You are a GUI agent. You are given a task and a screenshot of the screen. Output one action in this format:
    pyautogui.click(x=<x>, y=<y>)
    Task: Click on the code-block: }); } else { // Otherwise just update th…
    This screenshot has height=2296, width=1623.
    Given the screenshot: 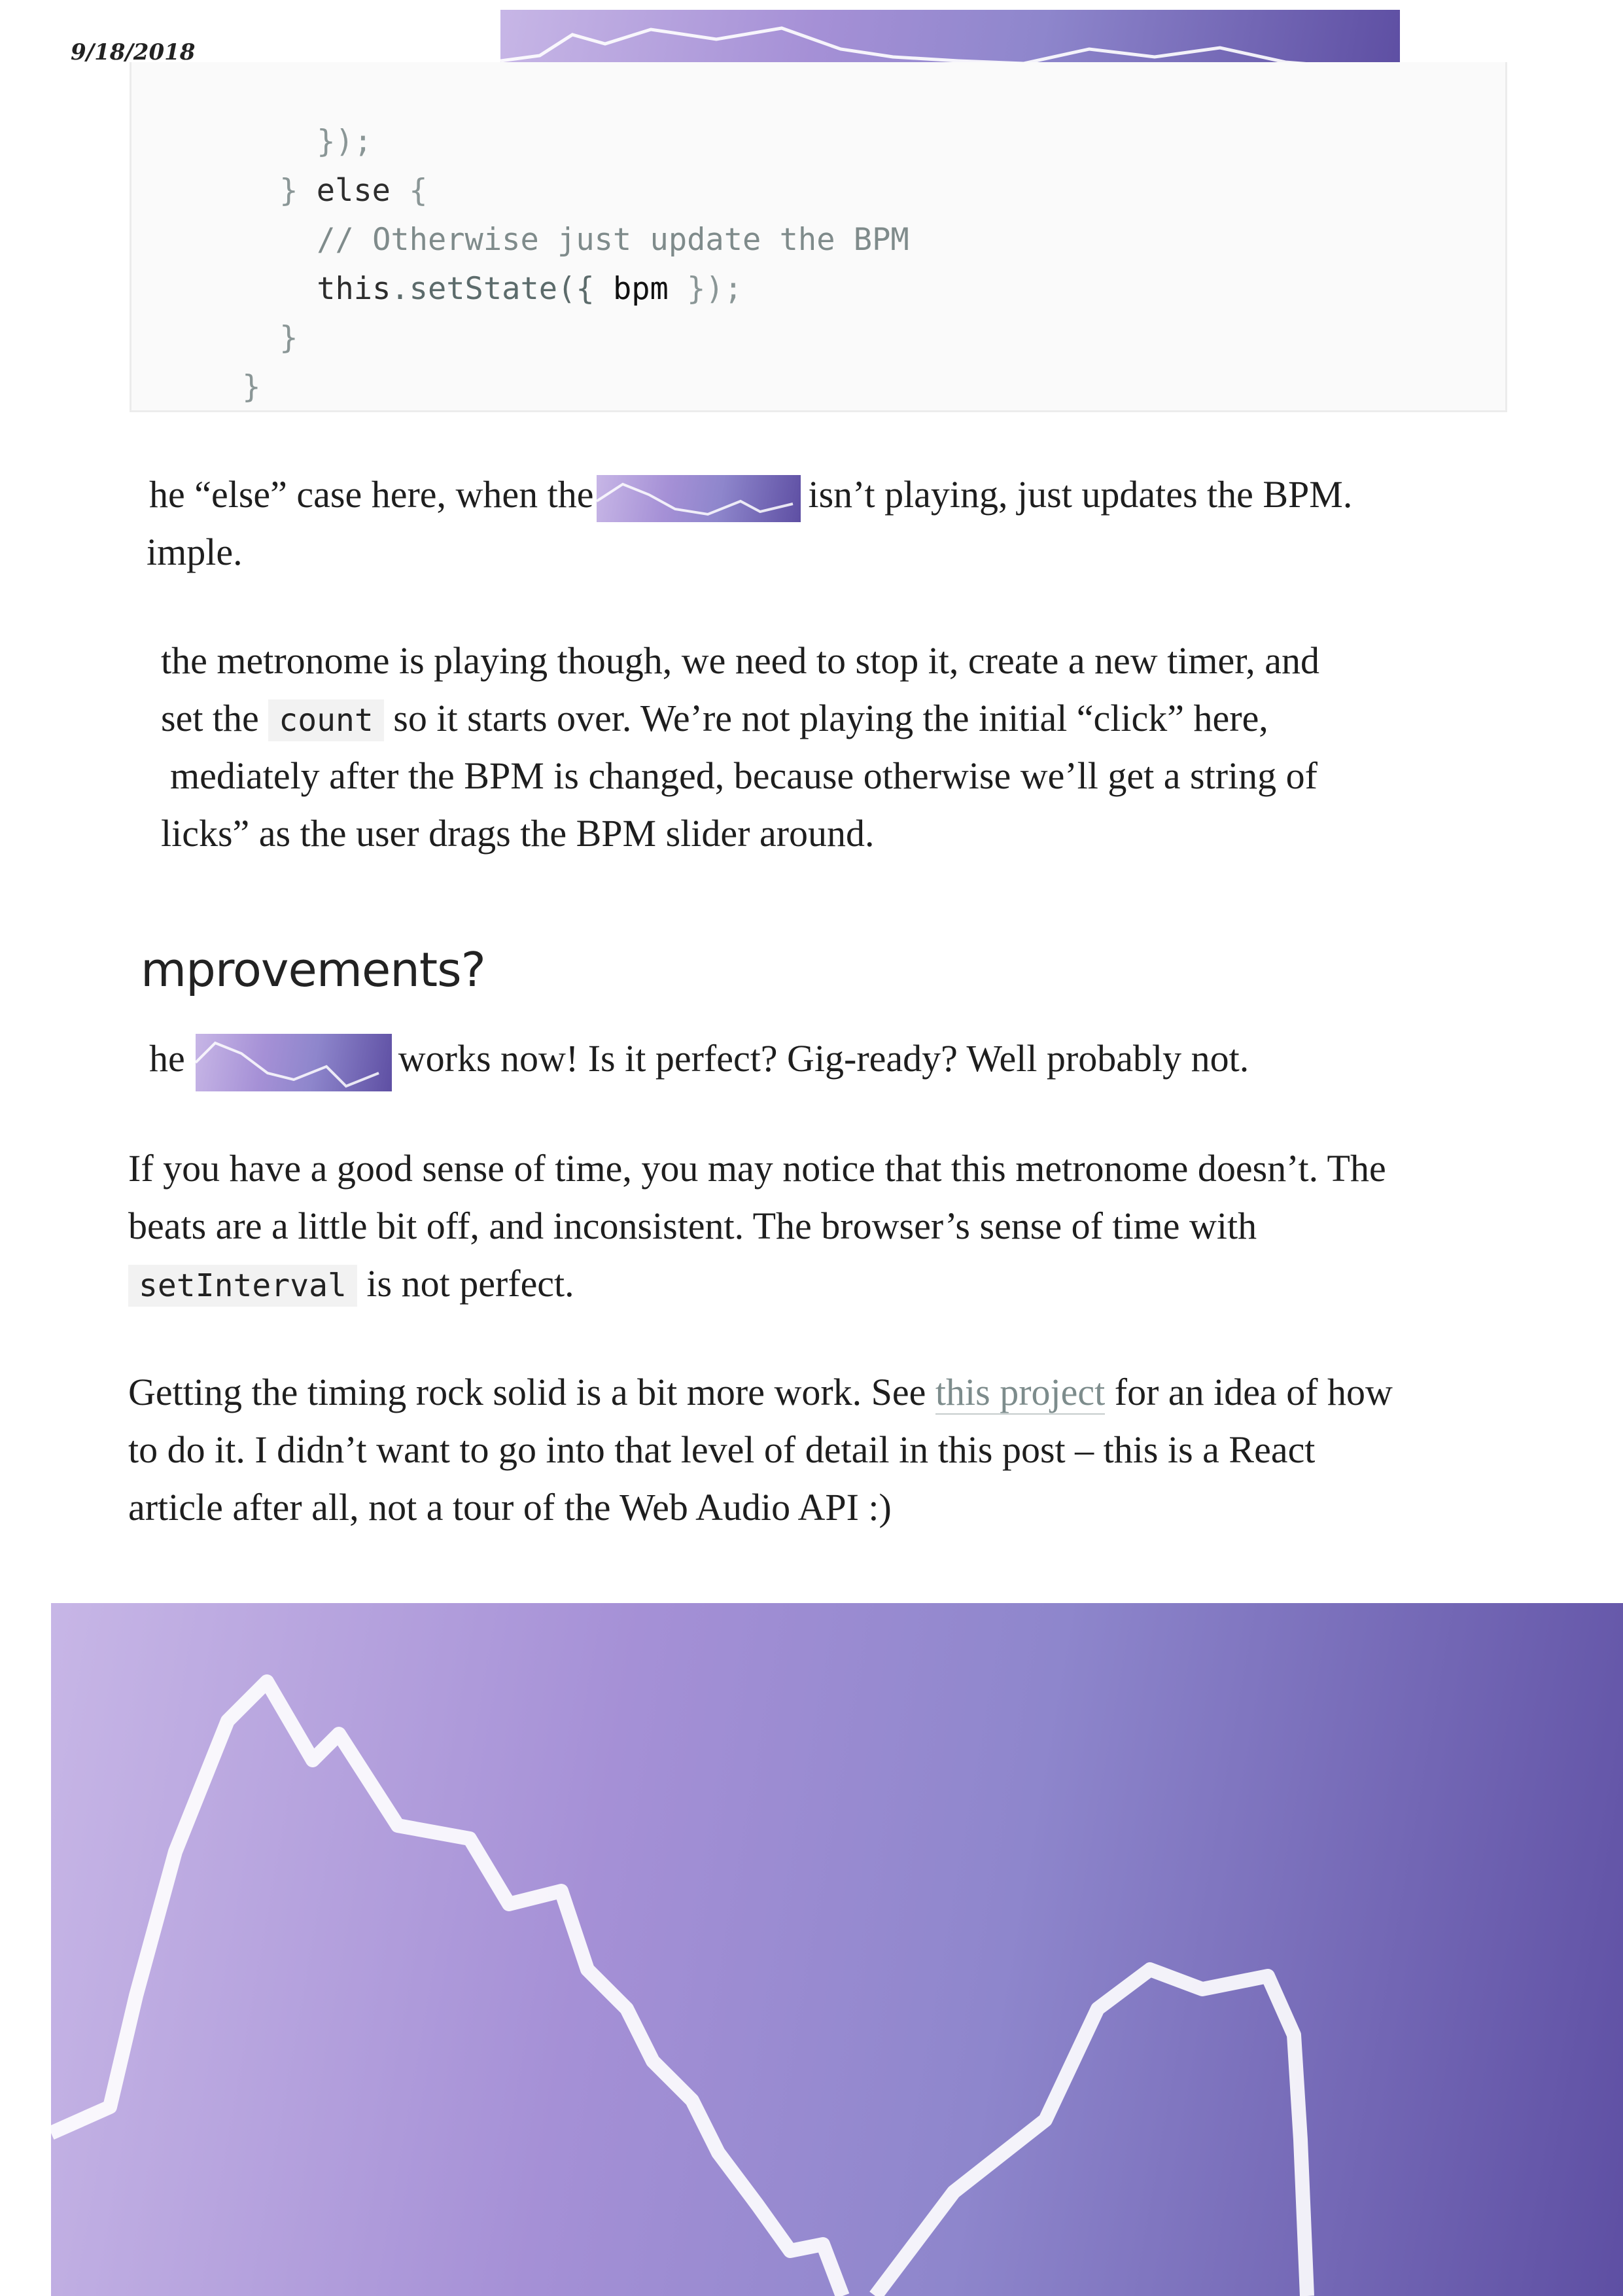 What is the action you would take?
    pyautogui.click(x=818, y=237)
    